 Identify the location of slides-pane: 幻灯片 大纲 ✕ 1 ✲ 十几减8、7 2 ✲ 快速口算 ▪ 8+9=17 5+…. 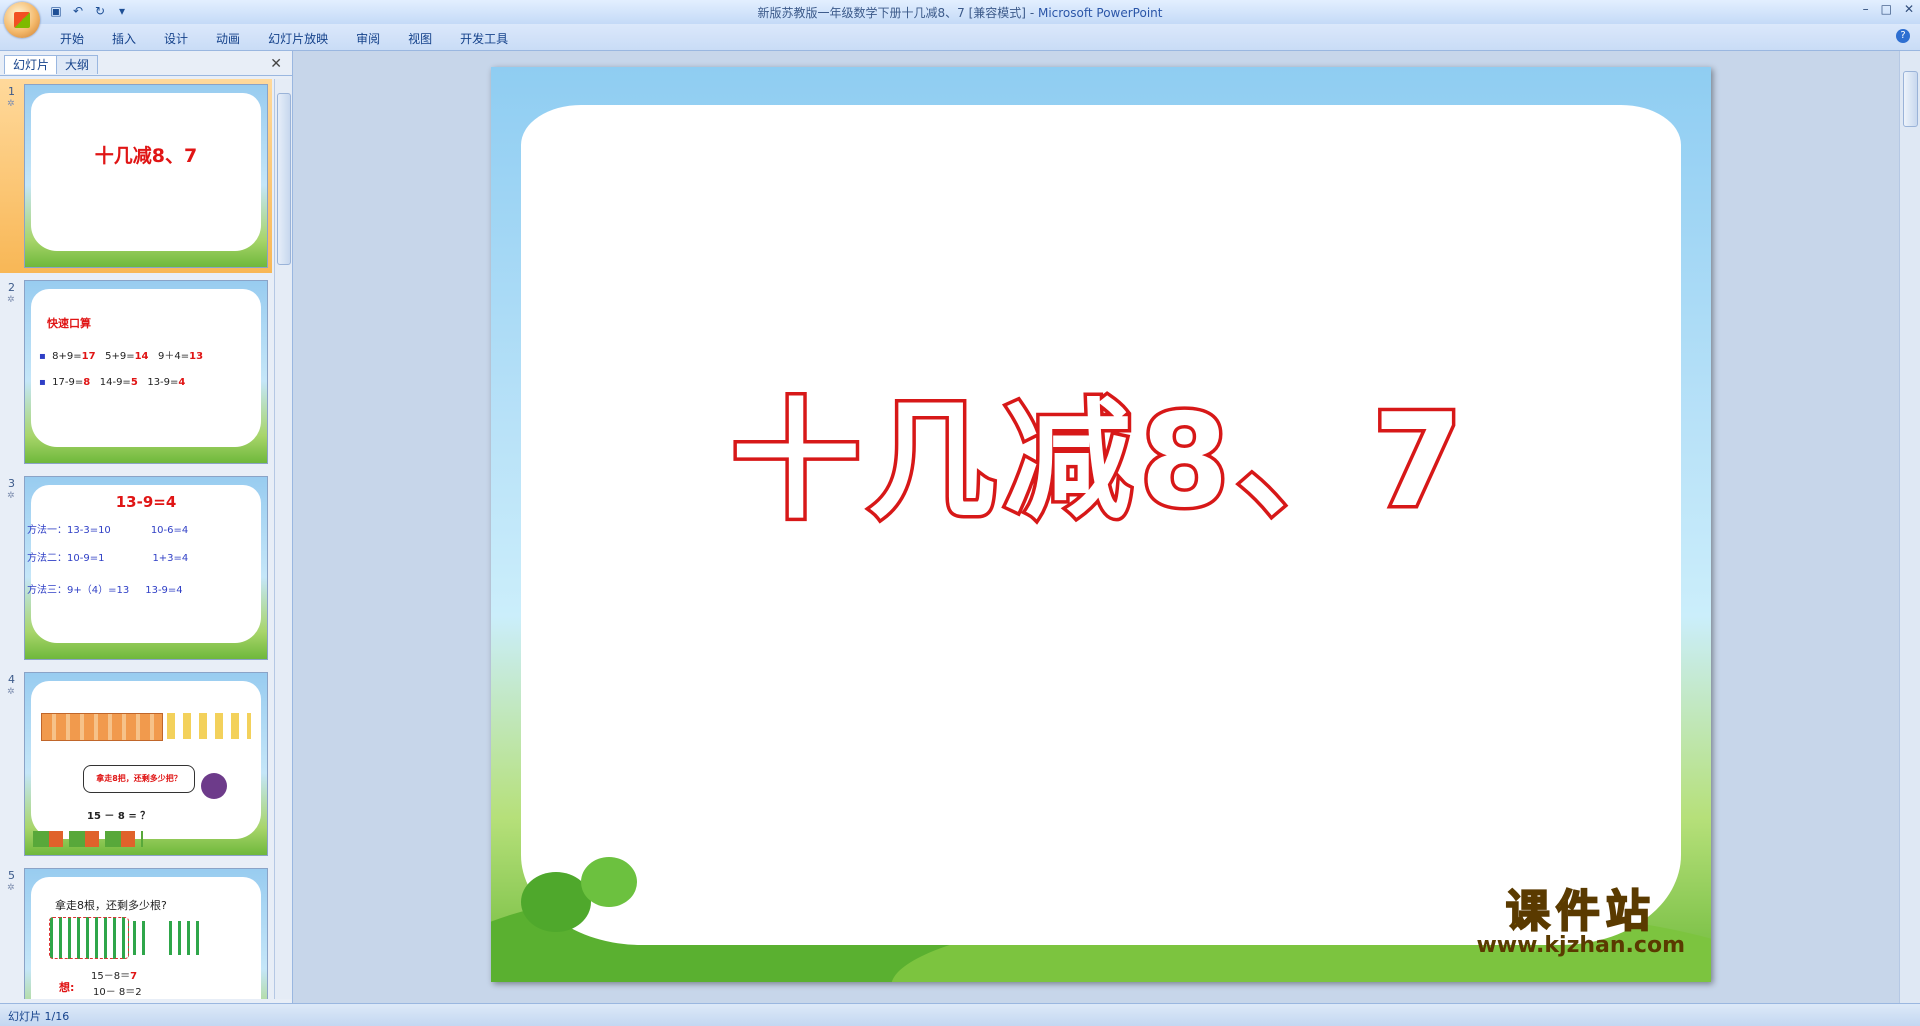
(146, 527).